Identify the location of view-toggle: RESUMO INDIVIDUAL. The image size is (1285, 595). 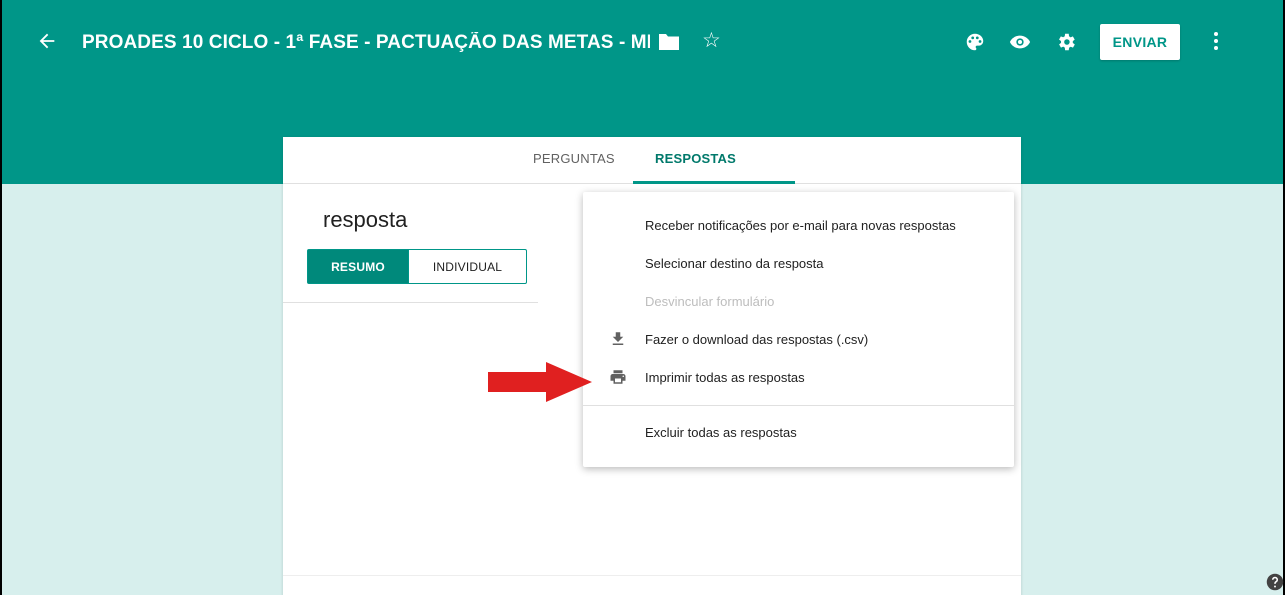
(417, 266).